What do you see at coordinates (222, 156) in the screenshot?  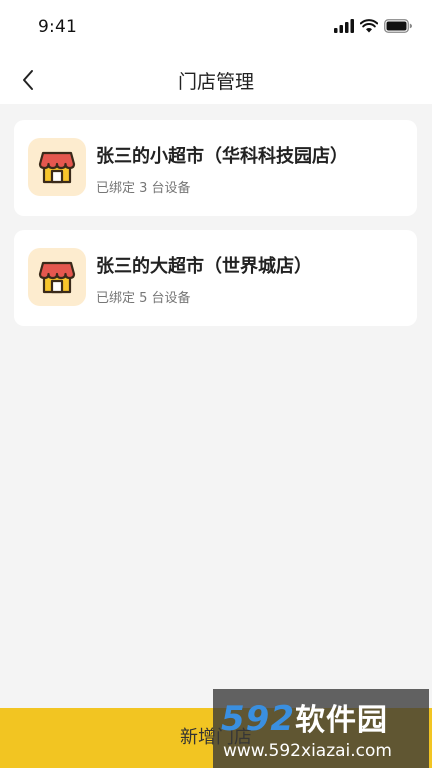 I see `store-name: 张三的小超市（华科科技园店）` at bounding box center [222, 156].